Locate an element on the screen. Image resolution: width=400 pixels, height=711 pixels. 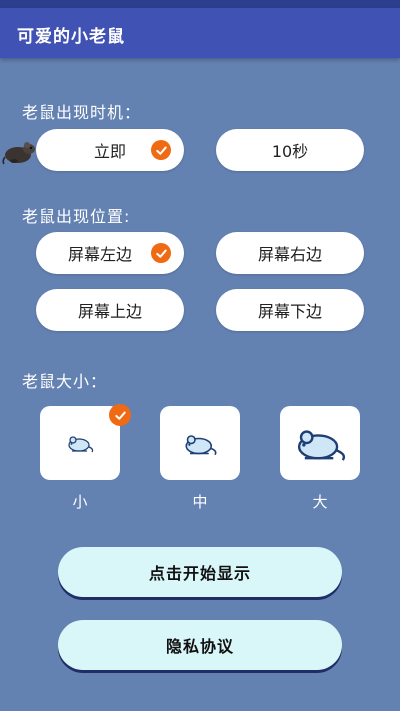
position-option-left: 屏幕左边 is located at coordinates (110, 253).